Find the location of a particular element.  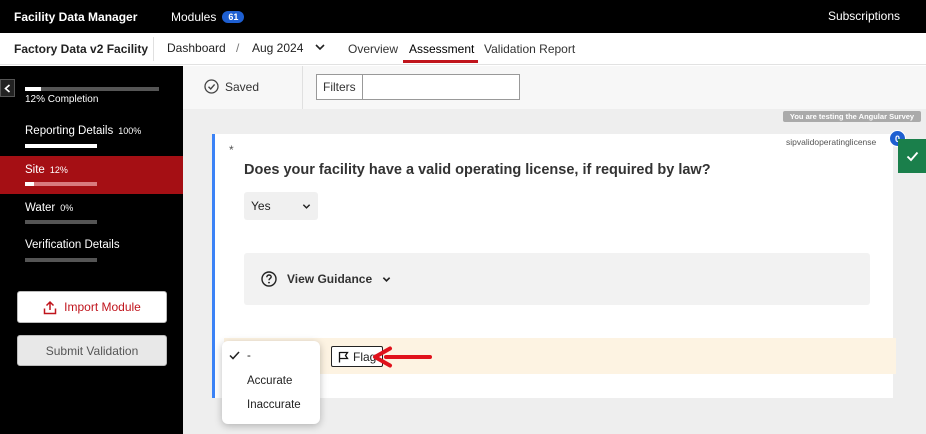

sidebar-item-label: Reporting Details is located at coordinates (69, 131).